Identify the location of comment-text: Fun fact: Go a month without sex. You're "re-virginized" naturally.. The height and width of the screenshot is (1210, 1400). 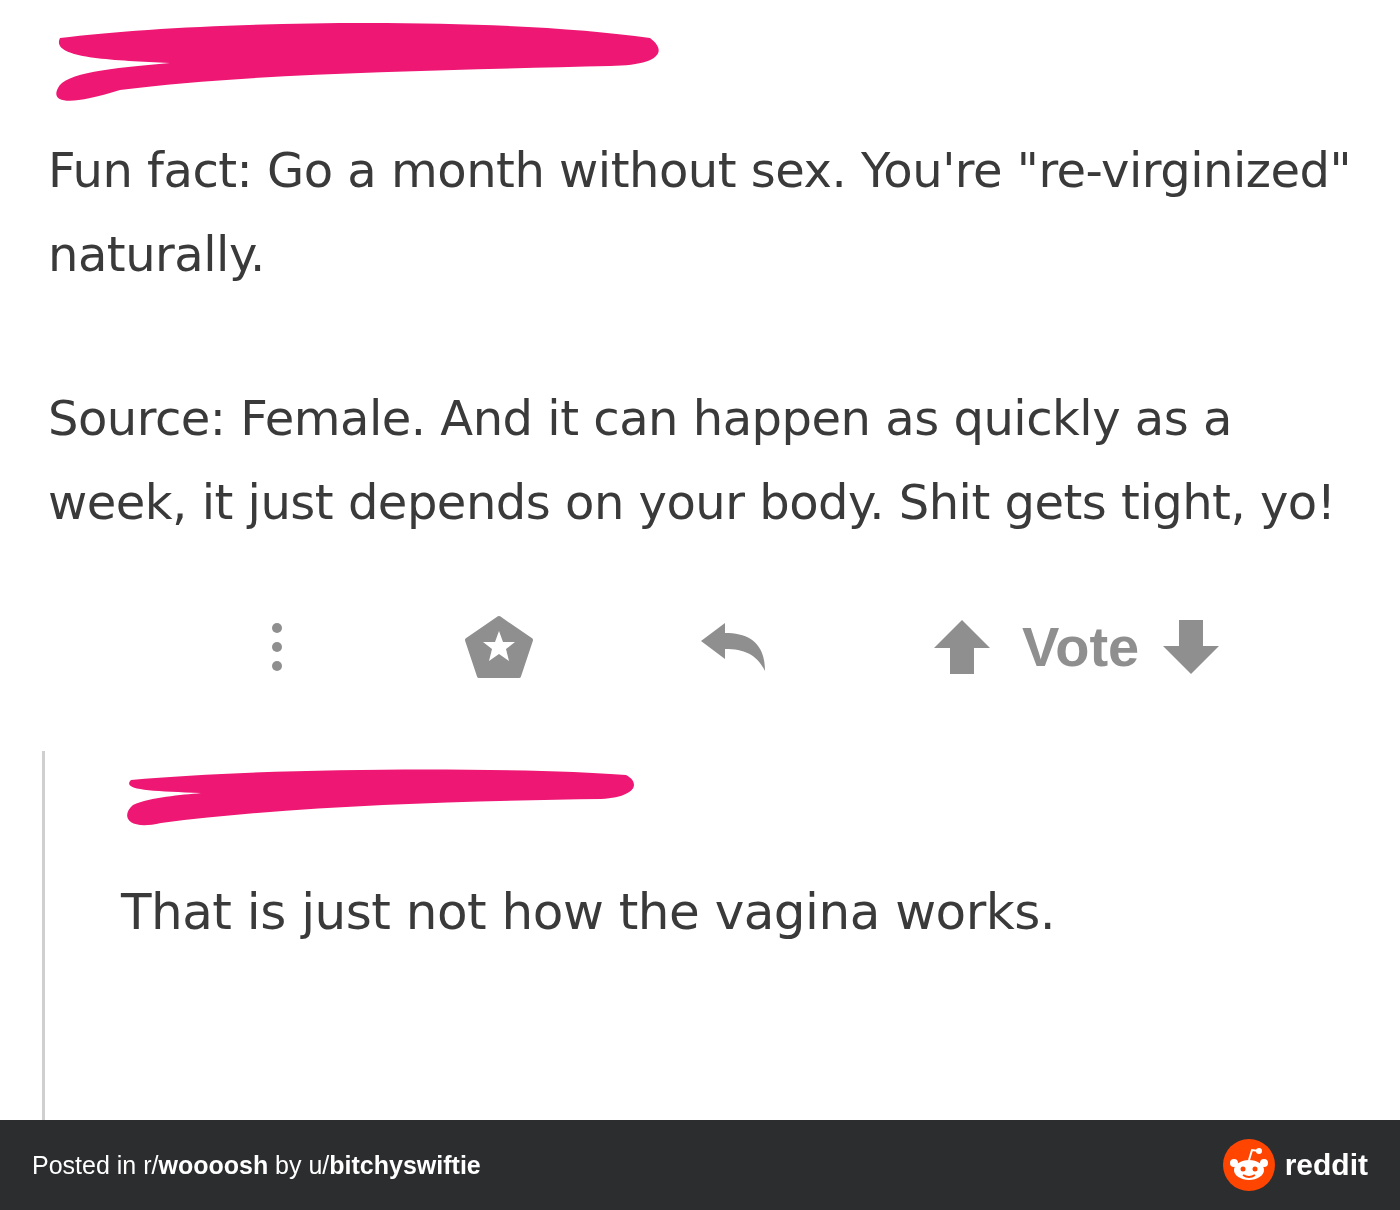
(700, 212).